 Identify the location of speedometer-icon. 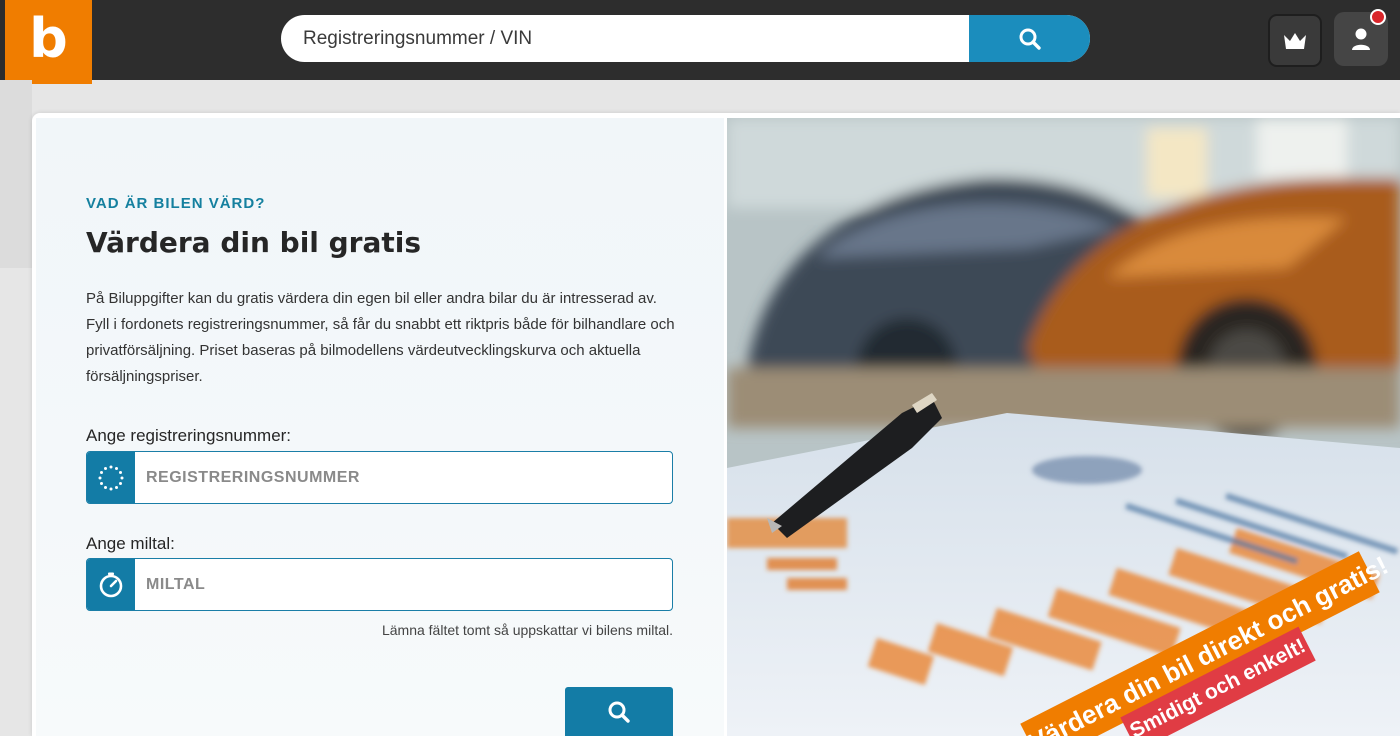
(111, 584).